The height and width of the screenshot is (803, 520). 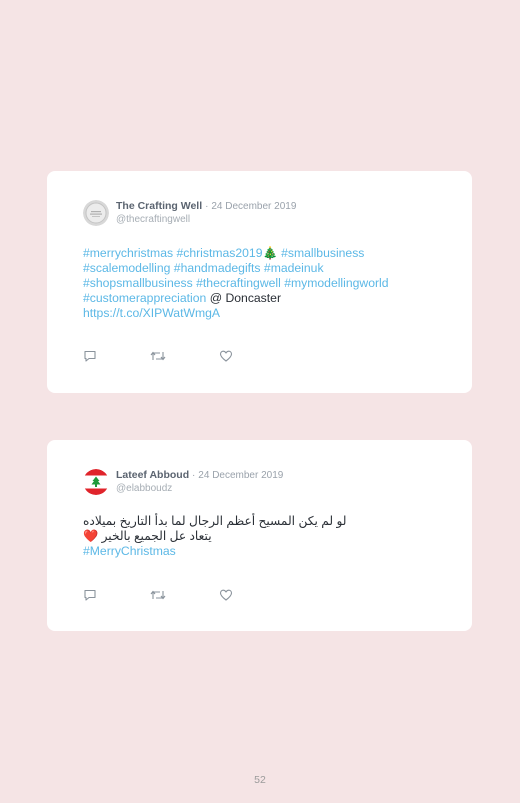 I want to click on hashtag: #customerappreciation, so click(x=144, y=298).